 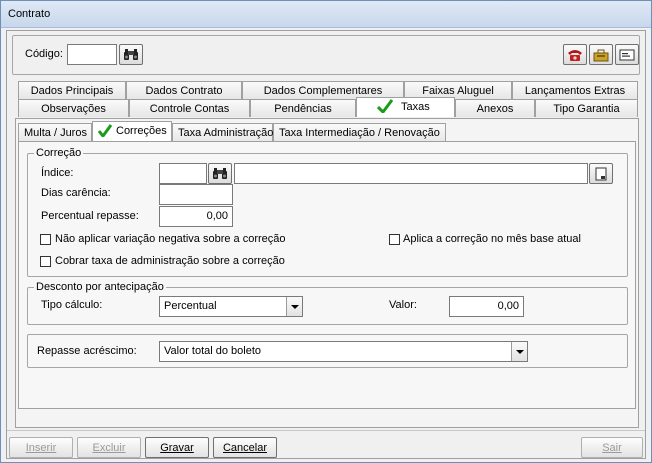 I want to click on excluir-label: Excluir, so click(x=109, y=448).